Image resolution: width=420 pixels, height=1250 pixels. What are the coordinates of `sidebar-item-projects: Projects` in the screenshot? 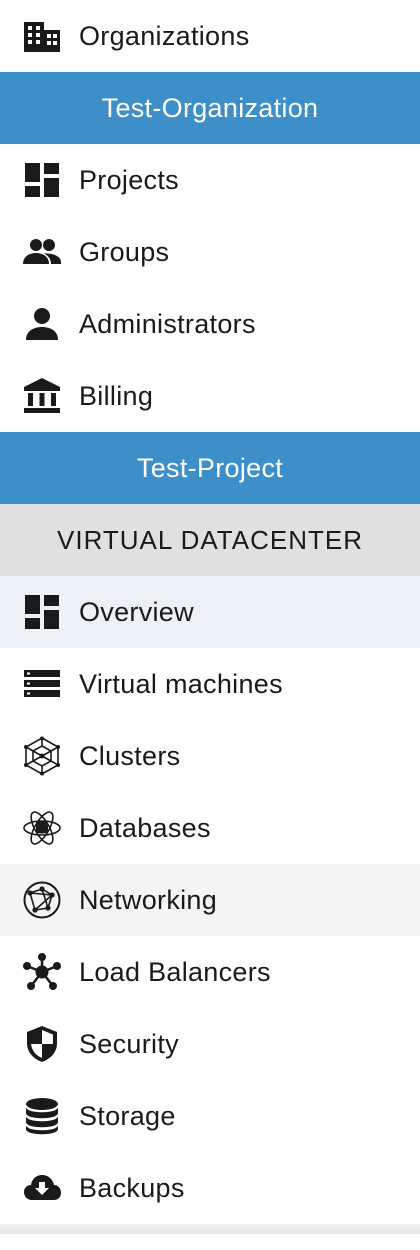 It's located at (210, 180).